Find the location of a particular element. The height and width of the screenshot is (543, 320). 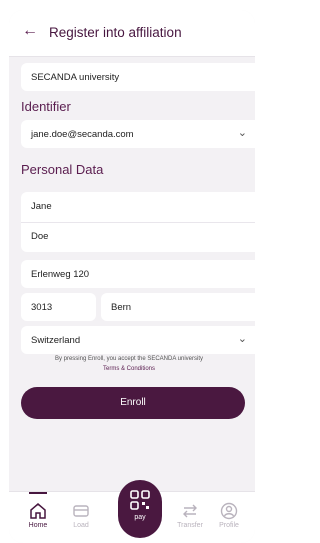

tab-label: Transfer is located at coordinates (190, 525).